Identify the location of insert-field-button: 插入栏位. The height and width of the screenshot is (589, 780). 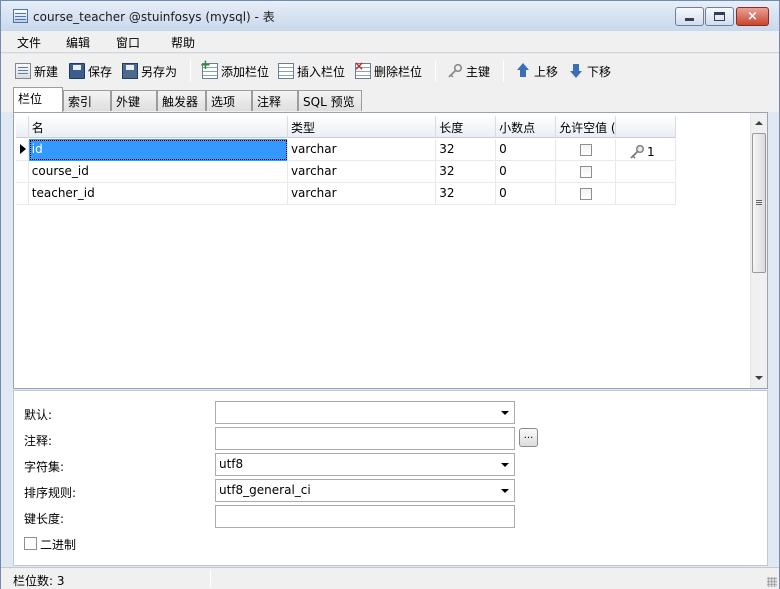
(311, 71).